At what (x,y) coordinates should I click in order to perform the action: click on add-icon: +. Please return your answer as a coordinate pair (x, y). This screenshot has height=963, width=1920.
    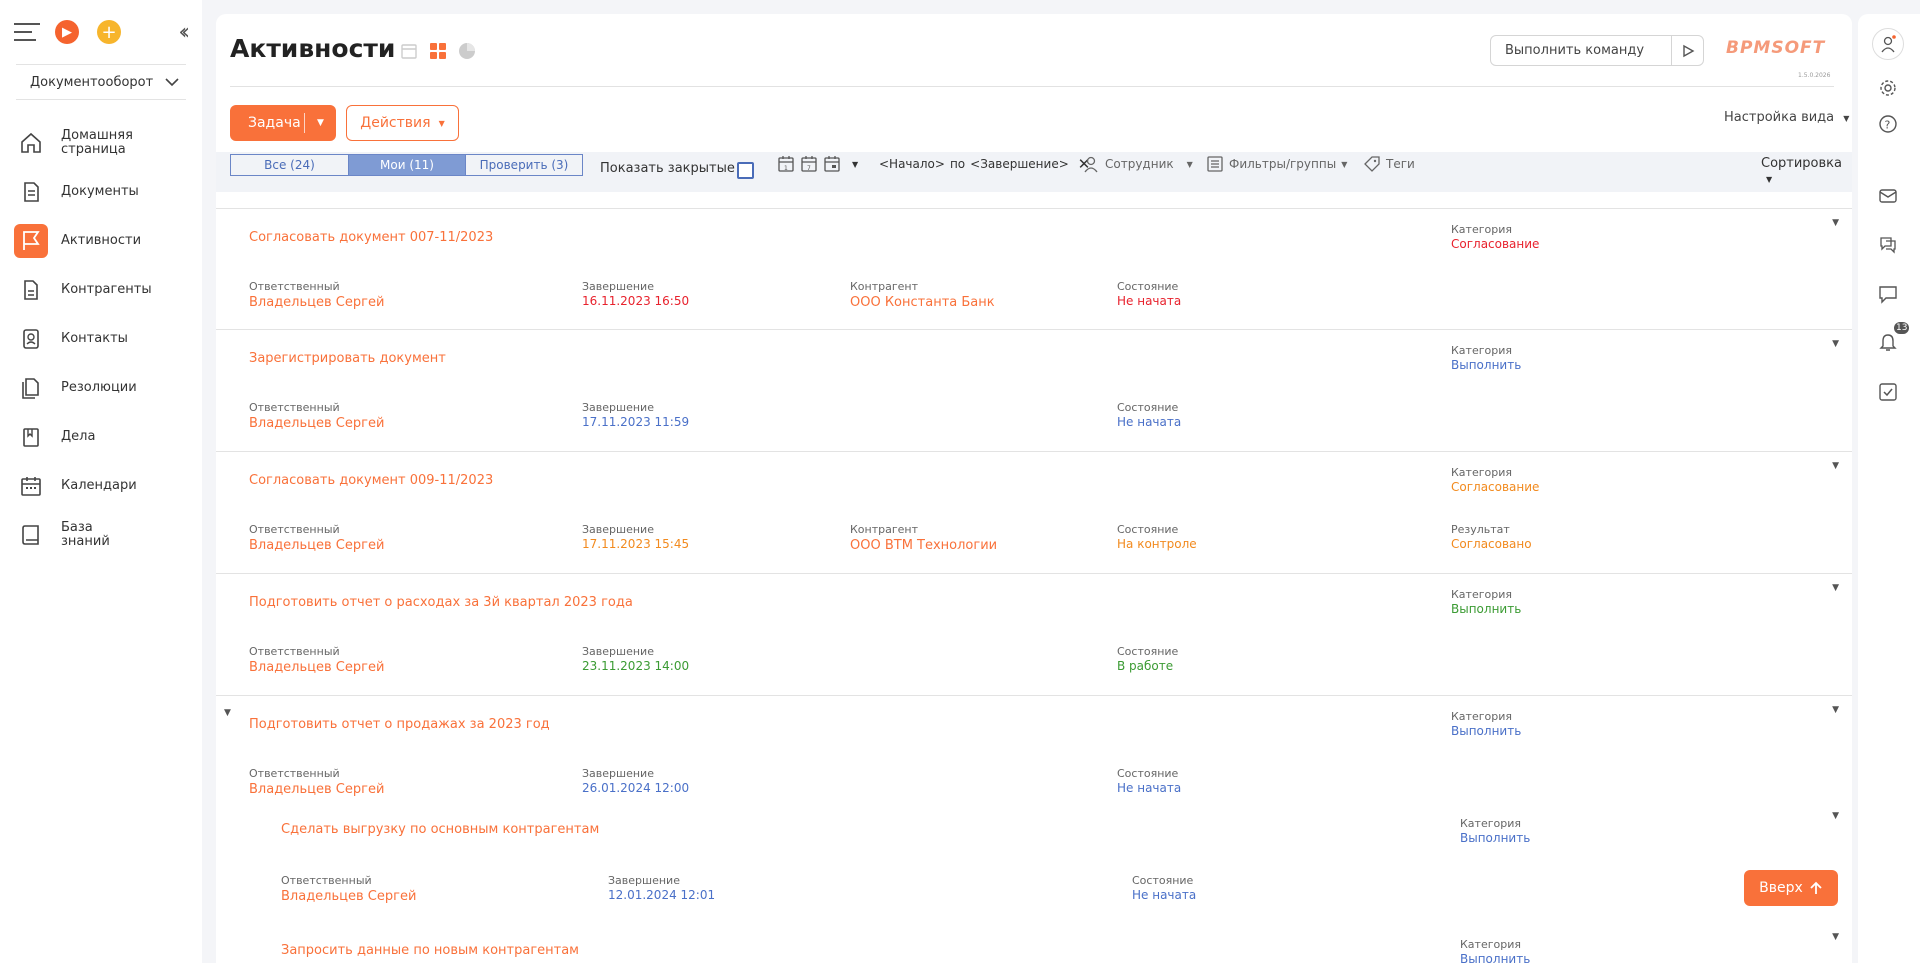
    Looking at the image, I should click on (109, 32).